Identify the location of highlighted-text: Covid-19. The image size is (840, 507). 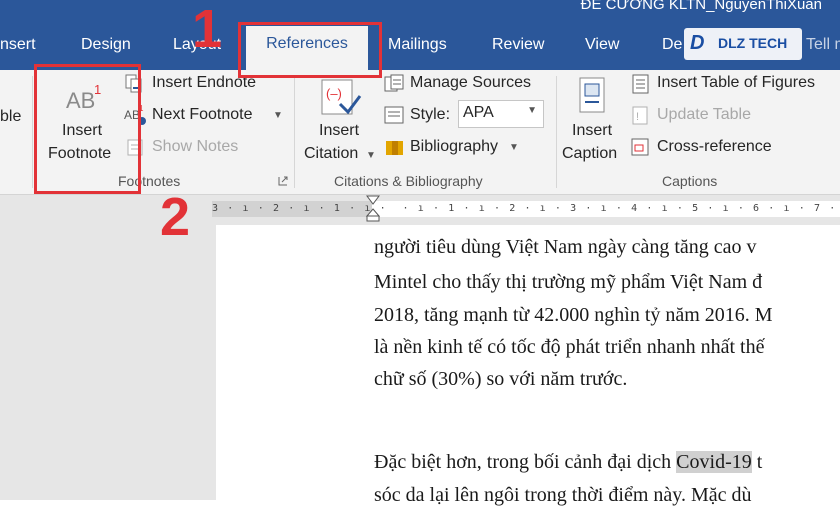
(714, 462).